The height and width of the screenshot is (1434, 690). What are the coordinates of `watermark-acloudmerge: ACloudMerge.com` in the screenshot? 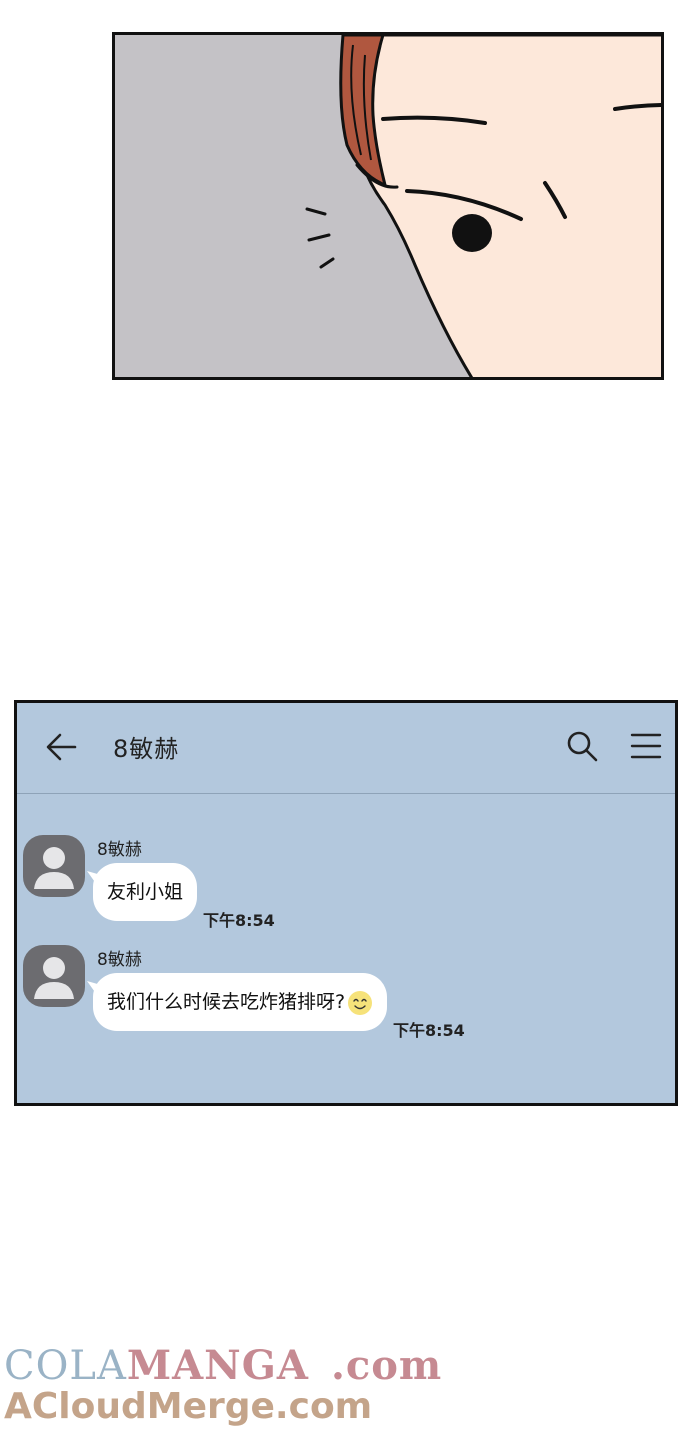 It's located at (188, 1406).